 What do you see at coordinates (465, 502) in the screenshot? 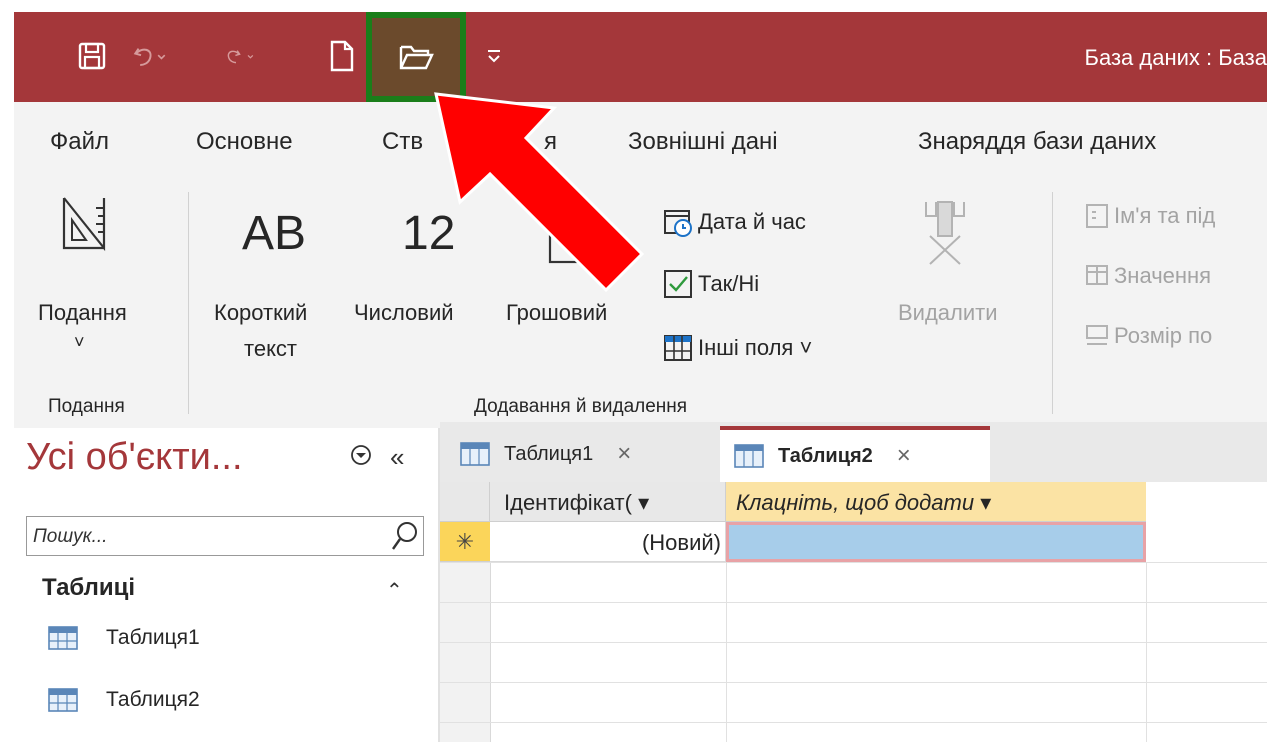
I see `select-all-corner` at bounding box center [465, 502].